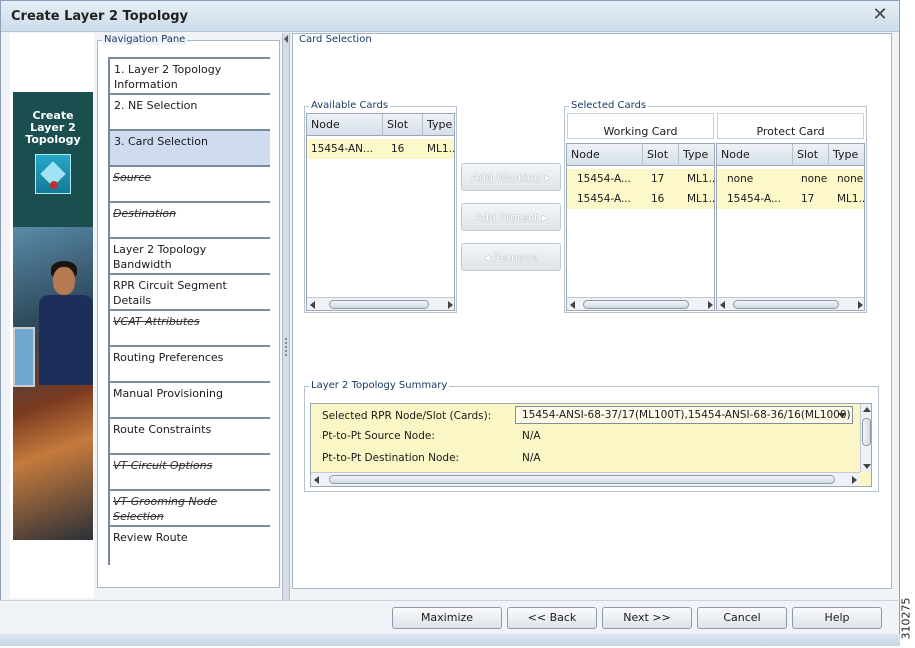 This screenshot has height=648, width=915. I want to click on working-card-title: Working Card, so click(640, 126).